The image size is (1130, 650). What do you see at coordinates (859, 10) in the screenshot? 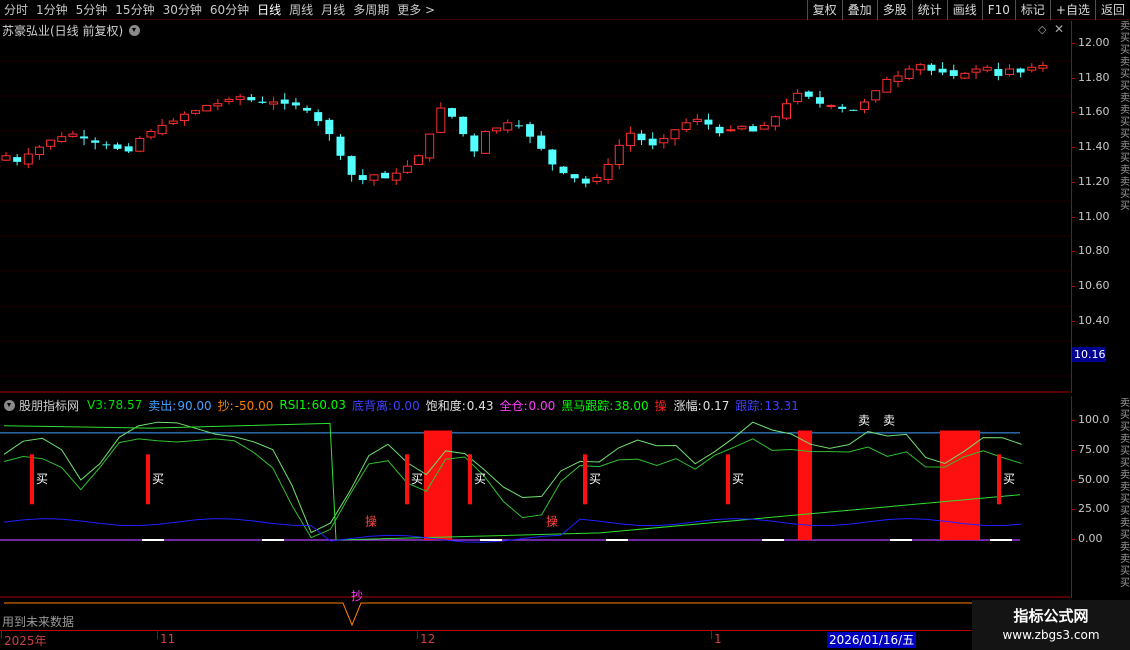
I see `toolbar-button-1: 叠加` at bounding box center [859, 10].